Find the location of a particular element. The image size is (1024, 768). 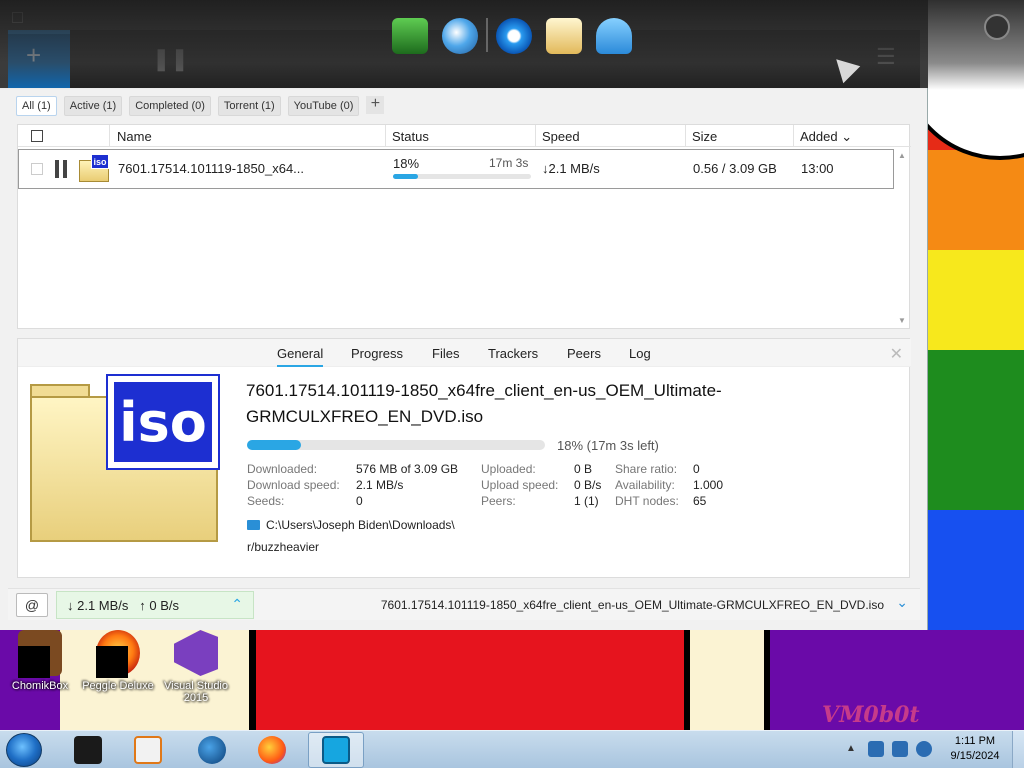

column-header-speed: Speed is located at coordinates (561, 136).